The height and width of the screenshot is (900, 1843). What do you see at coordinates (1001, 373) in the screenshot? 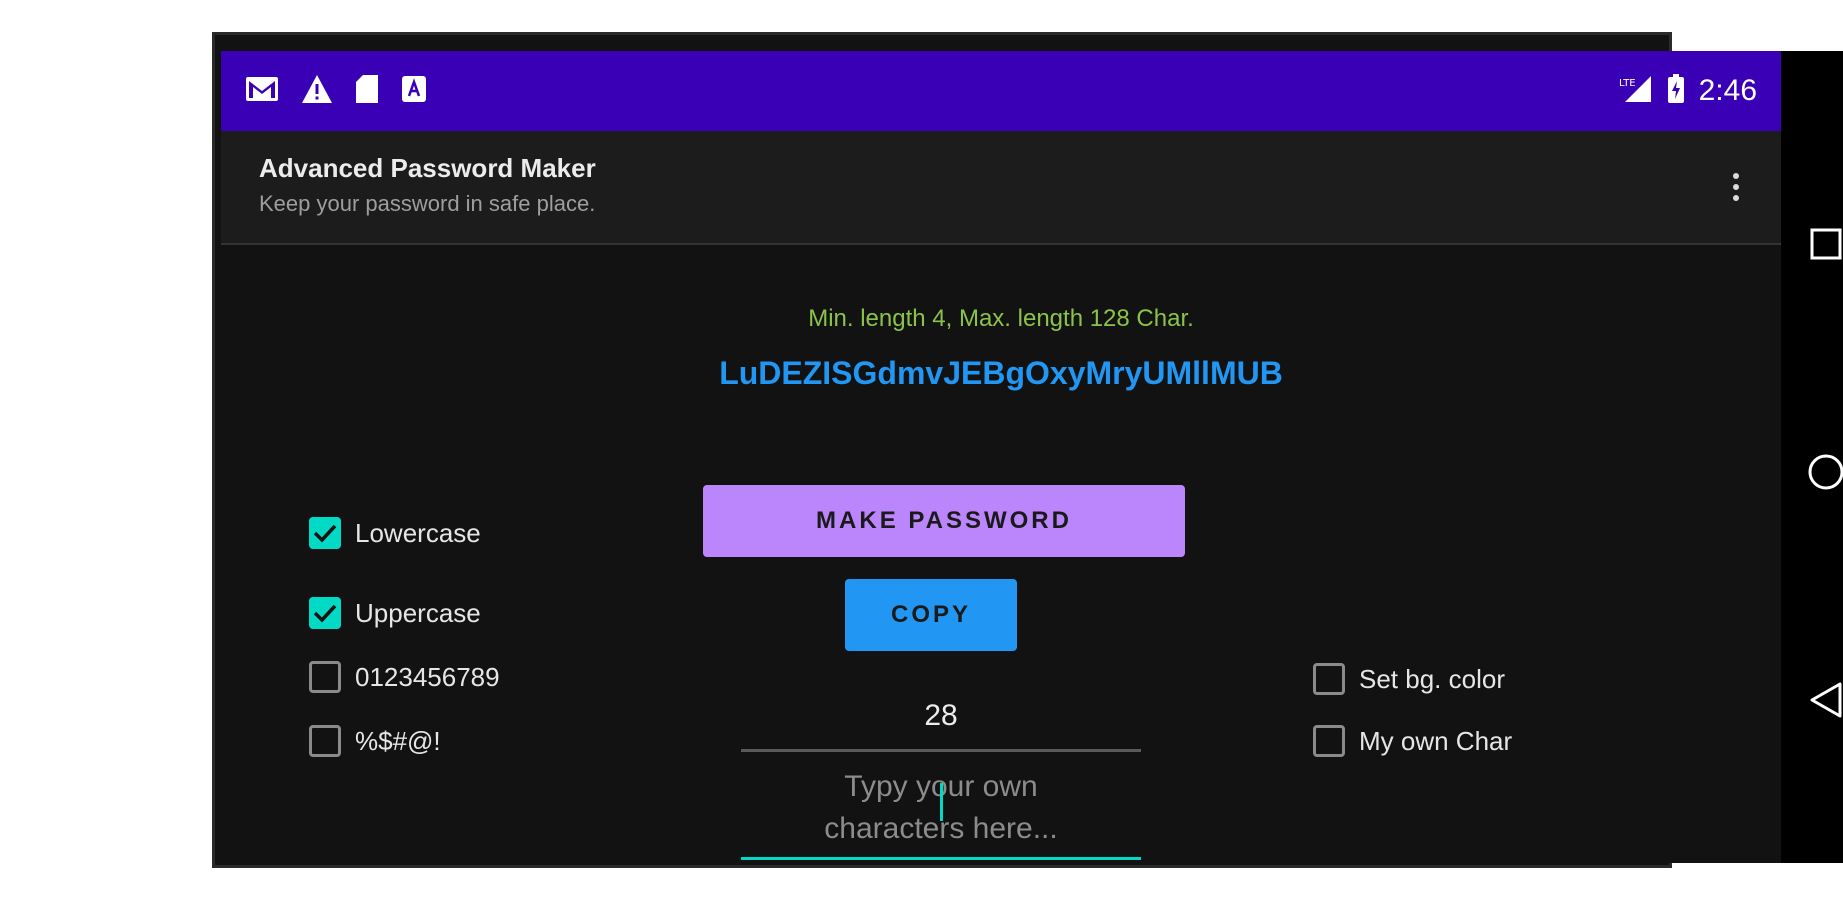
I see `generated-password: LuDEZISGdmvJEBgOxyMryUMllMUB` at bounding box center [1001, 373].